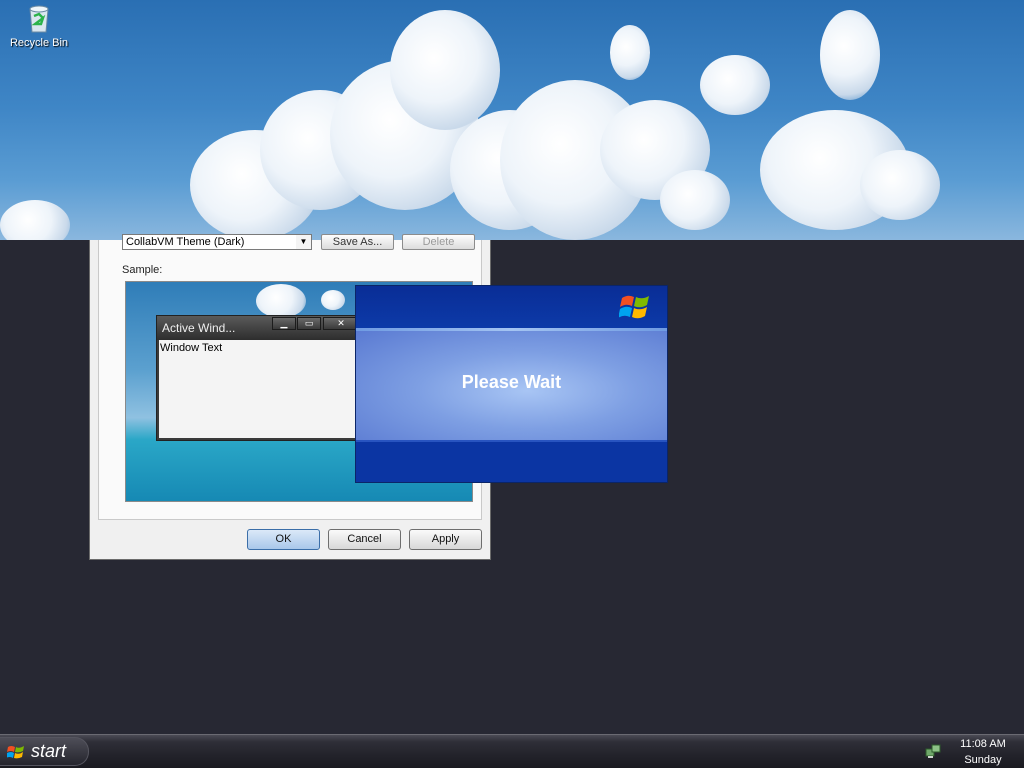  What do you see at coordinates (142, 270) in the screenshot?
I see `sample-label: Sample:` at bounding box center [142, 270].